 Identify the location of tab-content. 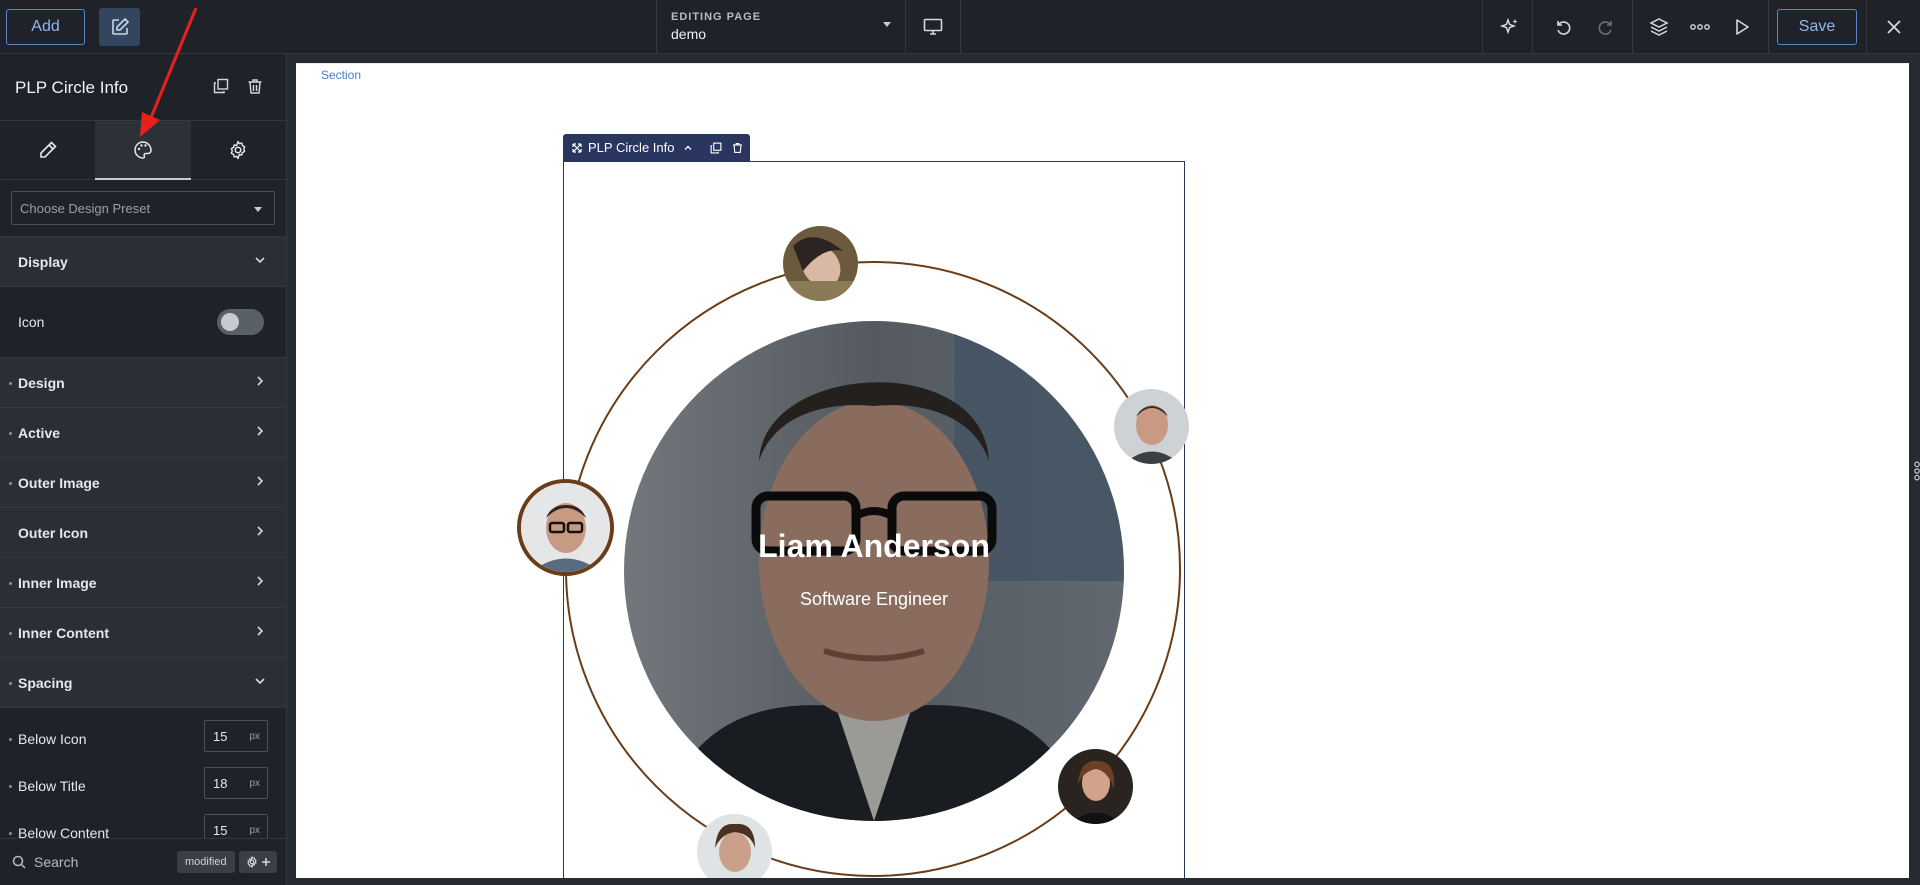
(47, 150).